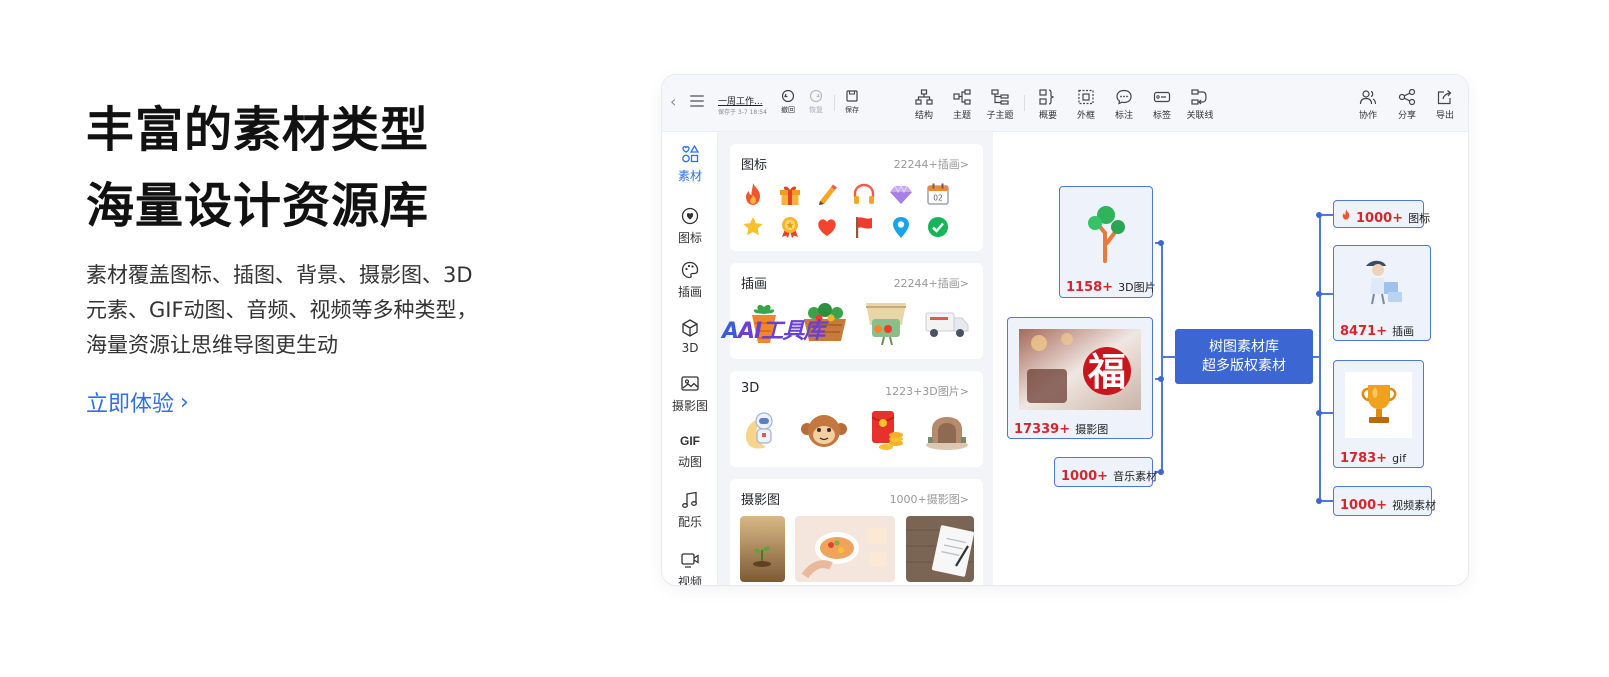  What do you see at coordinates (923, 116) in the screenshot?
I see `structure-label: 结构` at bounding box center [923, 116].